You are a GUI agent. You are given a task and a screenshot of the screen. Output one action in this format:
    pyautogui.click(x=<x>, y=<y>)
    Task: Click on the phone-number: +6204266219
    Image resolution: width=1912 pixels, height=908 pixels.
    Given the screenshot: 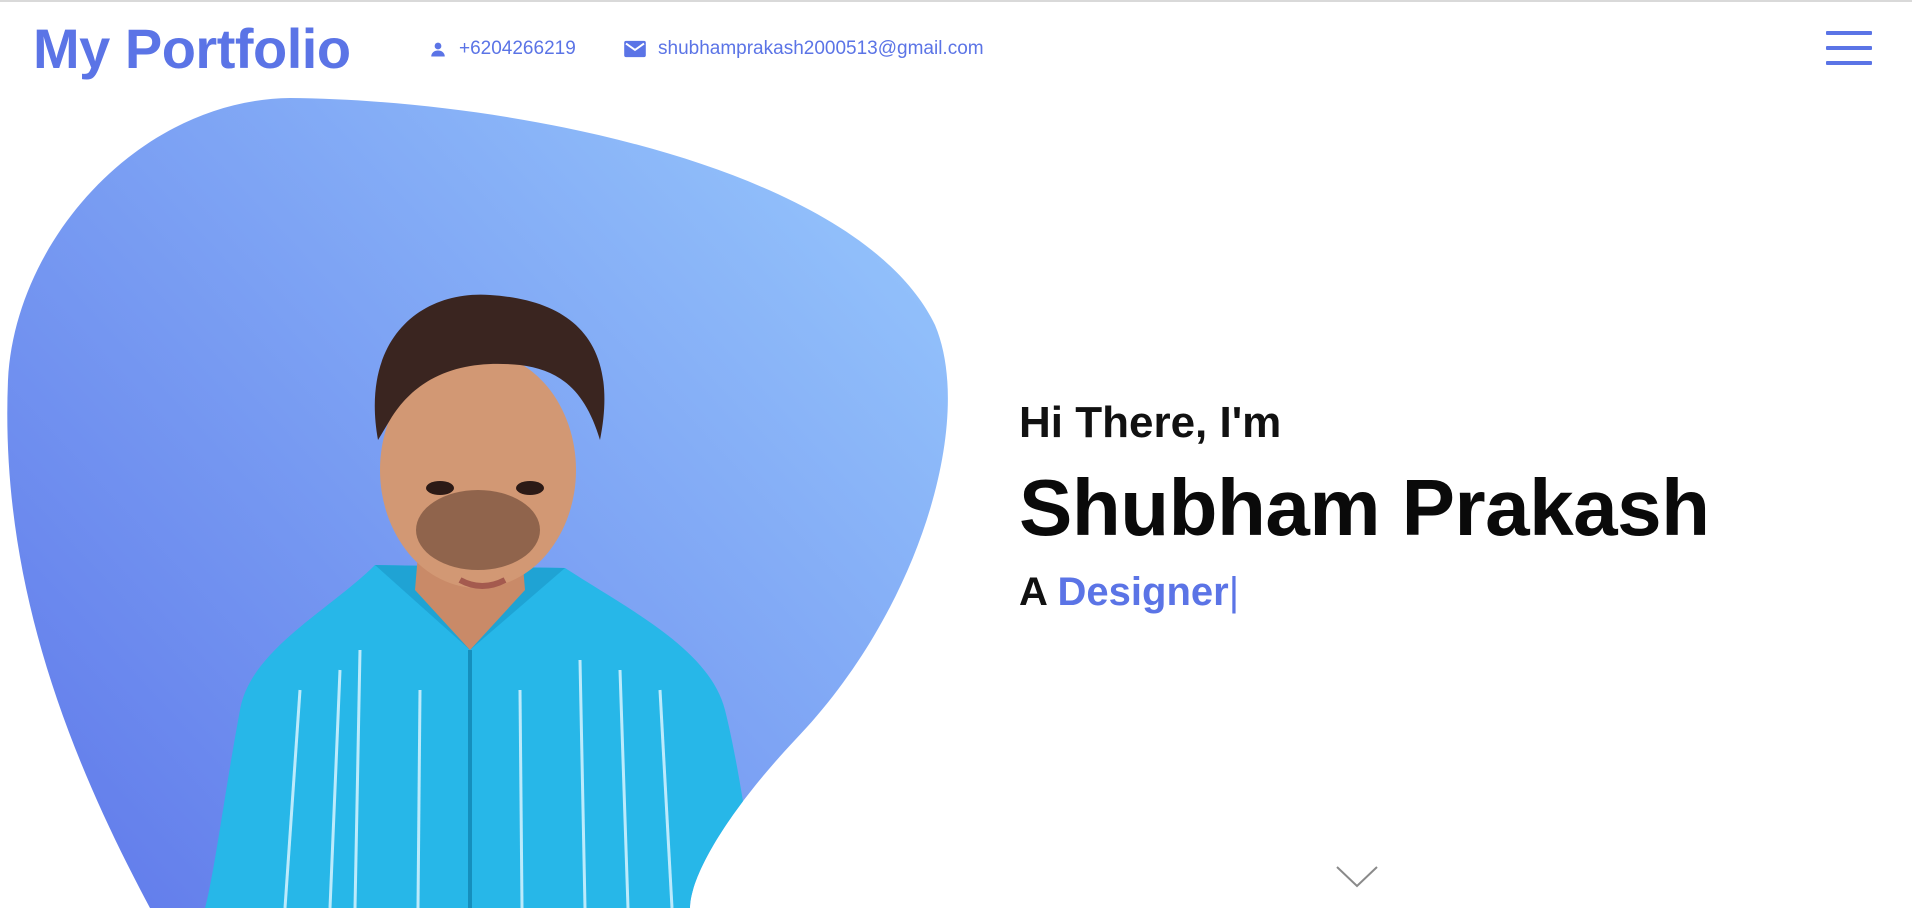 What is the action you would take?
    pyautogui.click(x=517, y=48)
    